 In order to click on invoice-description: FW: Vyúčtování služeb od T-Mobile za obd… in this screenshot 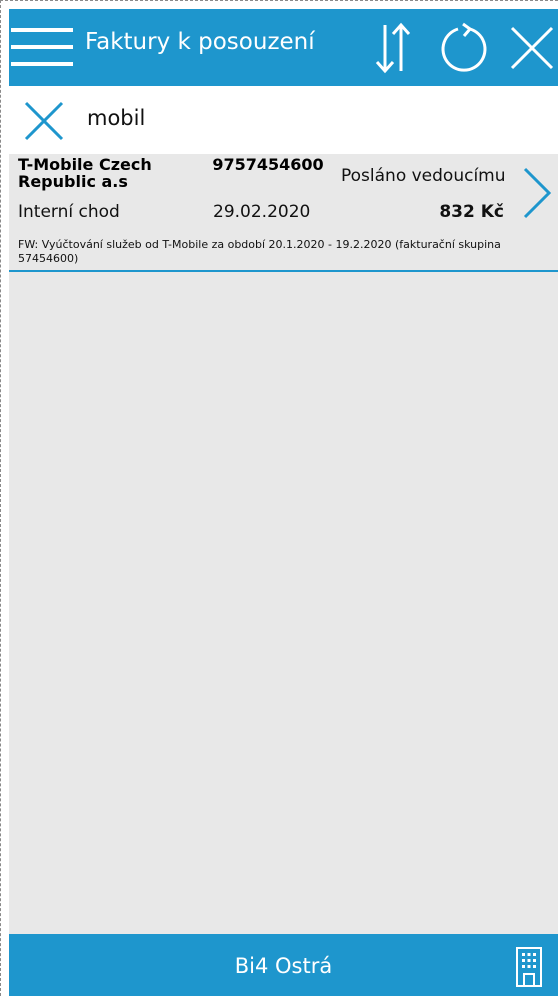, I will do `click(259, 251)`.